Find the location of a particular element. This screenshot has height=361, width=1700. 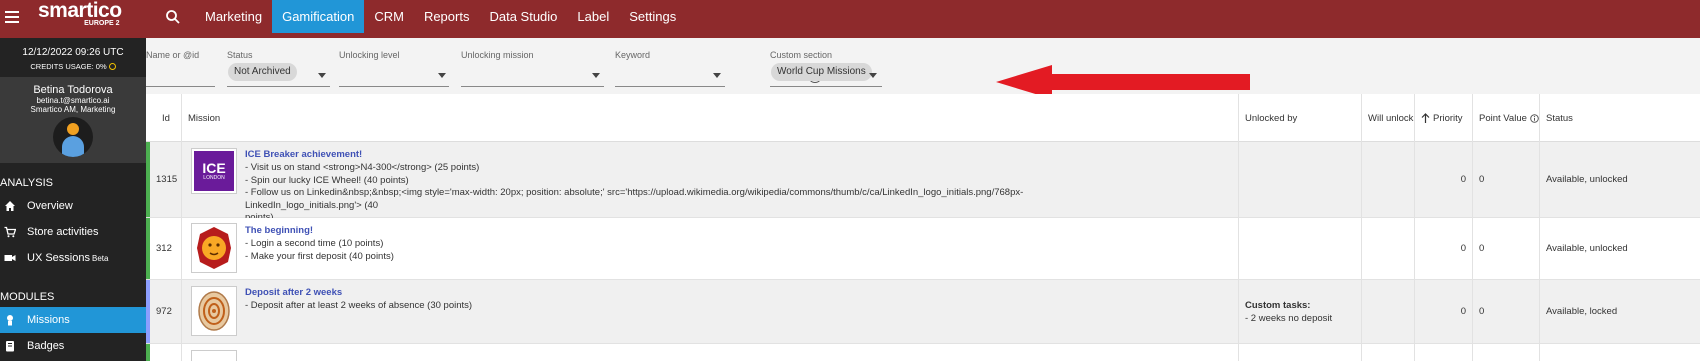

lion-emblem-icon is located at coordinates (214, 248).